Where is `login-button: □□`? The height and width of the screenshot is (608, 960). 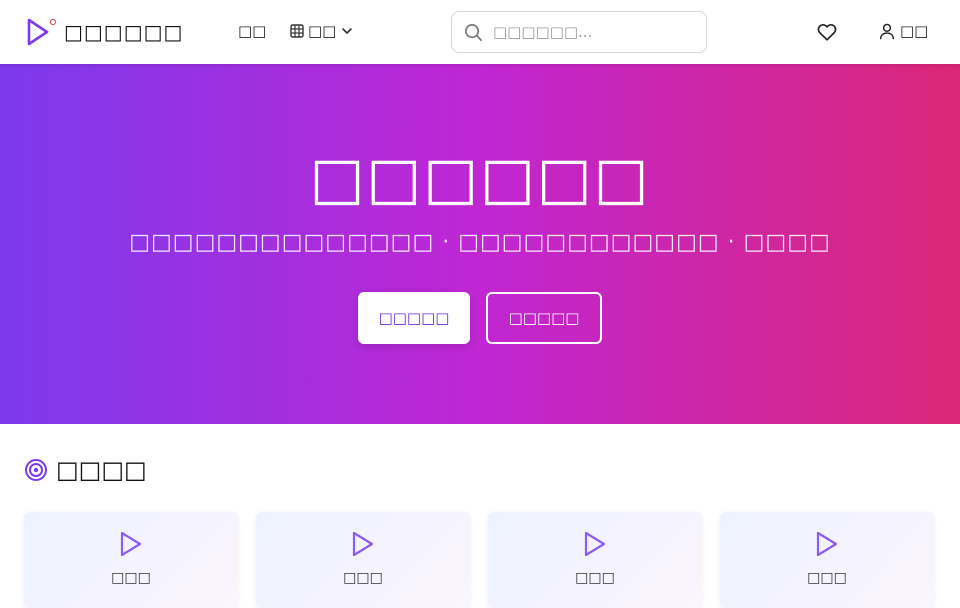 login-button: □□ is located at coordinates (903, 31).